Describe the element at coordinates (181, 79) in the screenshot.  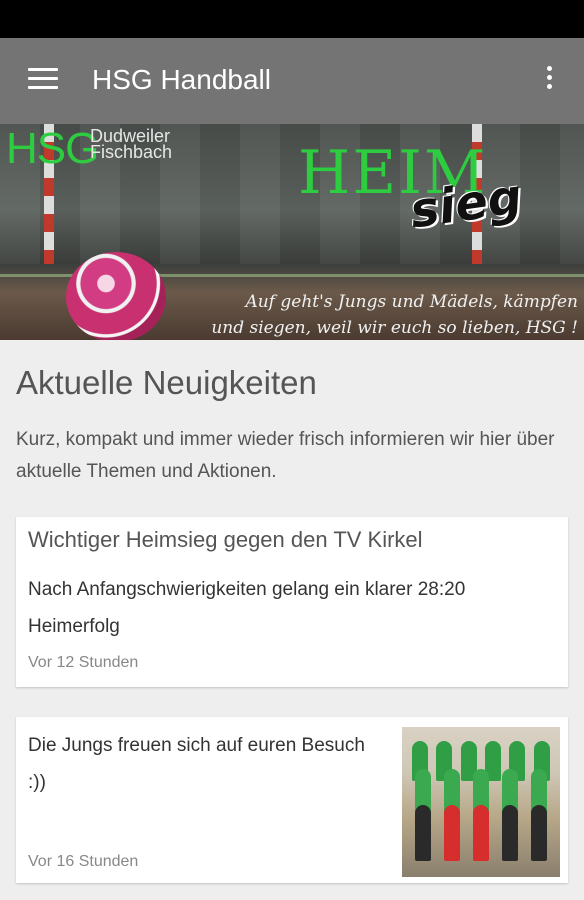
I see `app-title: HSG Handball` at that location.